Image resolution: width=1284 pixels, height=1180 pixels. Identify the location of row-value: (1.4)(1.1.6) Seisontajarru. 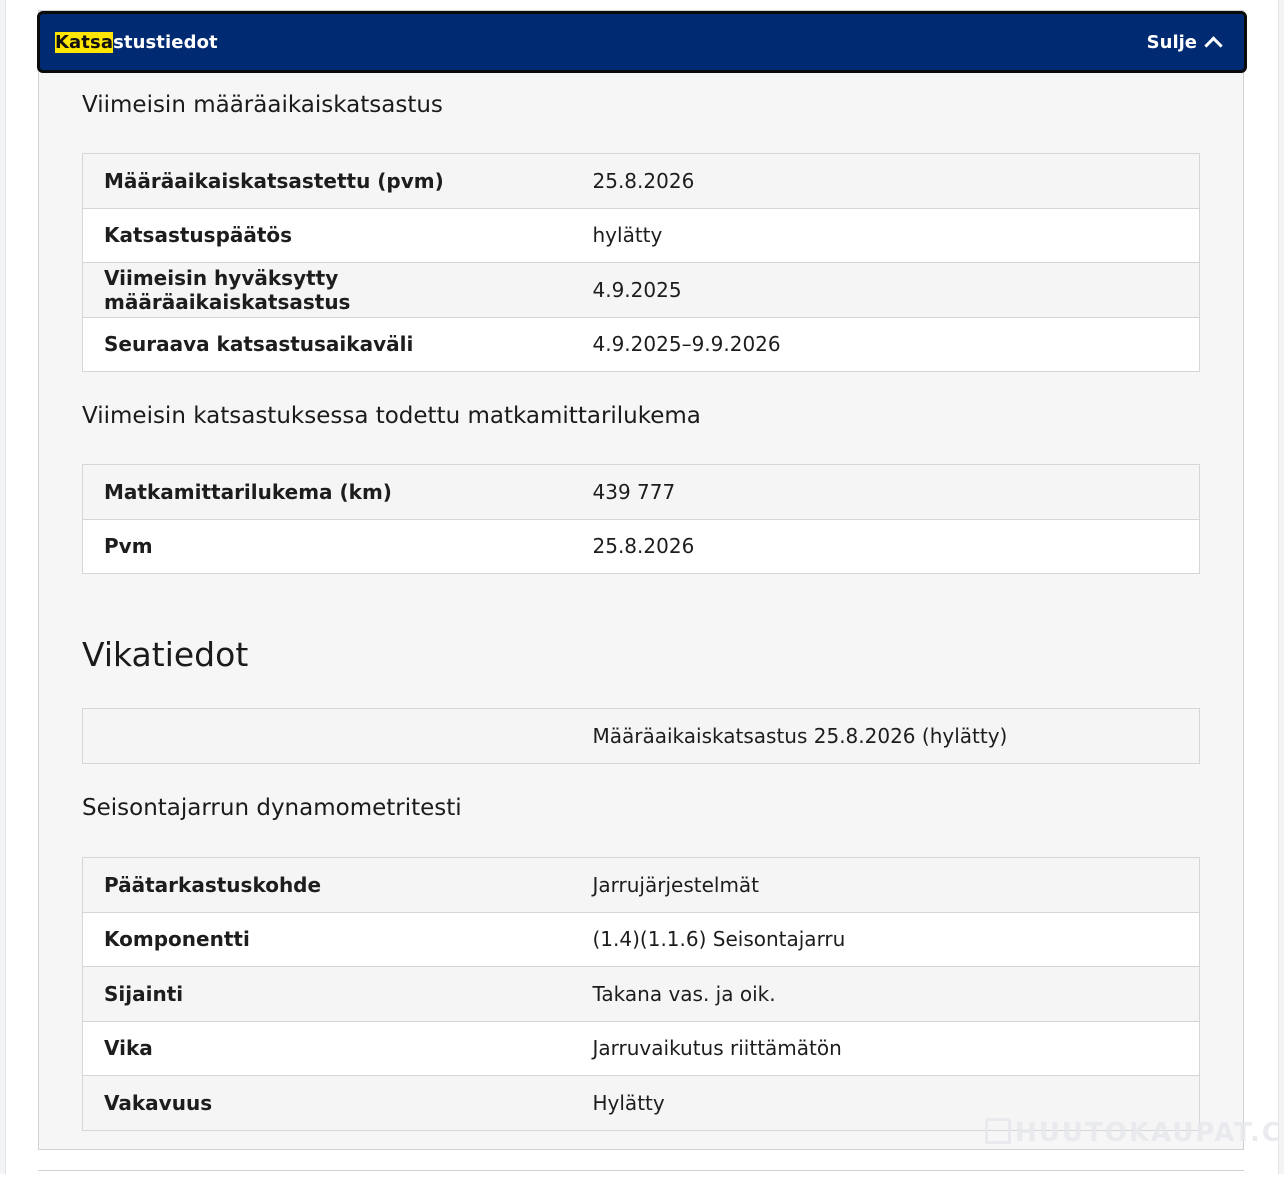
(885, 939).